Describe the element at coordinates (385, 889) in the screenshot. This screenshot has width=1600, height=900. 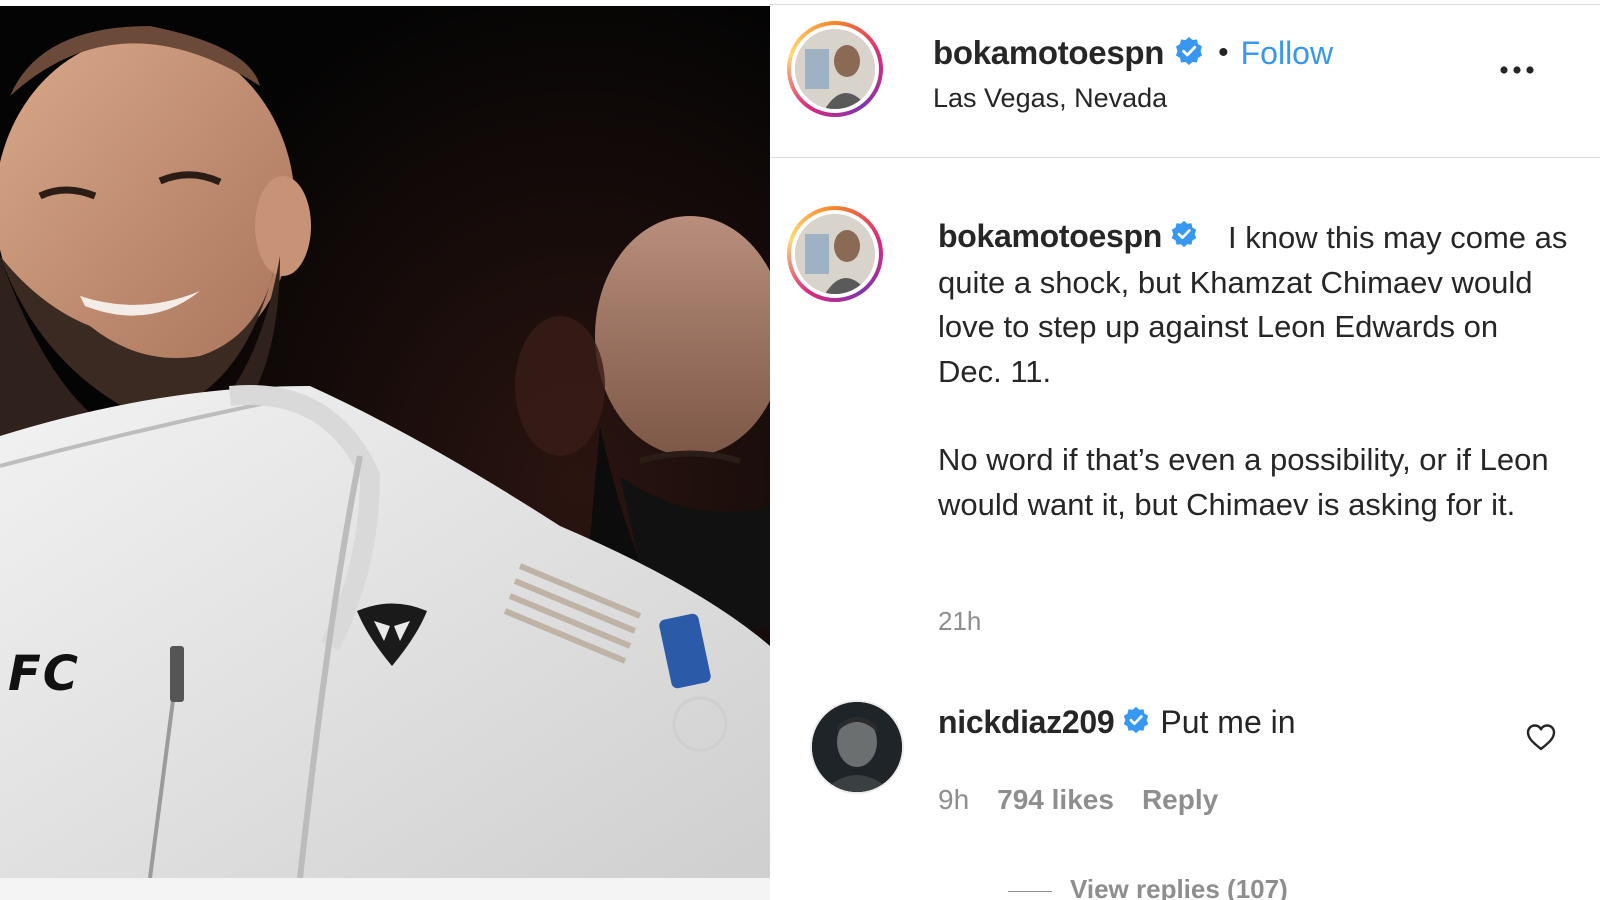
I see `photo-bottom-strip` at that location.